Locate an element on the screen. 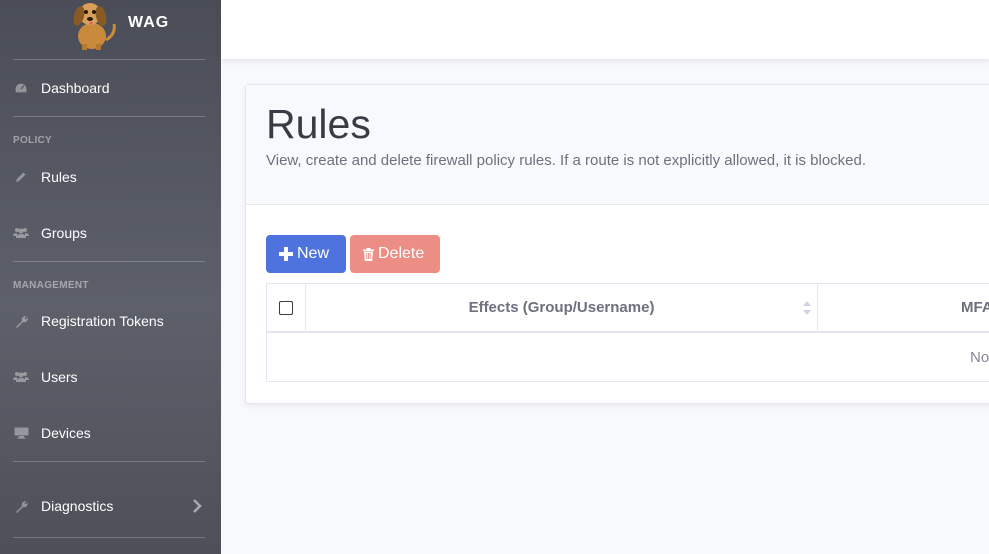 The width and height of the screenshot is (989, 554). sidebar-item-label: Devices is located at coordinates (66, 433).